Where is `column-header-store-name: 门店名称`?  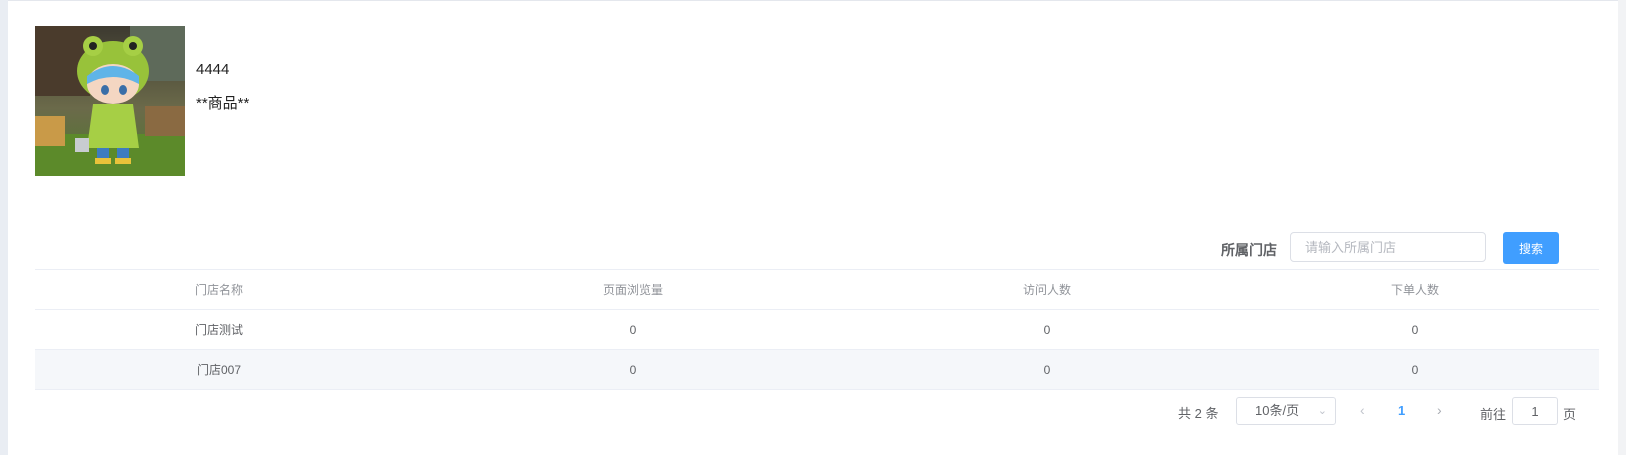 column-header-store-name: 门店名称 is located at coordinates (219, 289).